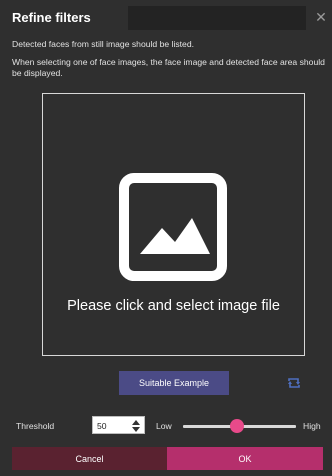 Image resolution: width=332 pixels, height=476 pixels. I want to click on dialog-titlebar: Refine filters ✕, so click(166, 17).